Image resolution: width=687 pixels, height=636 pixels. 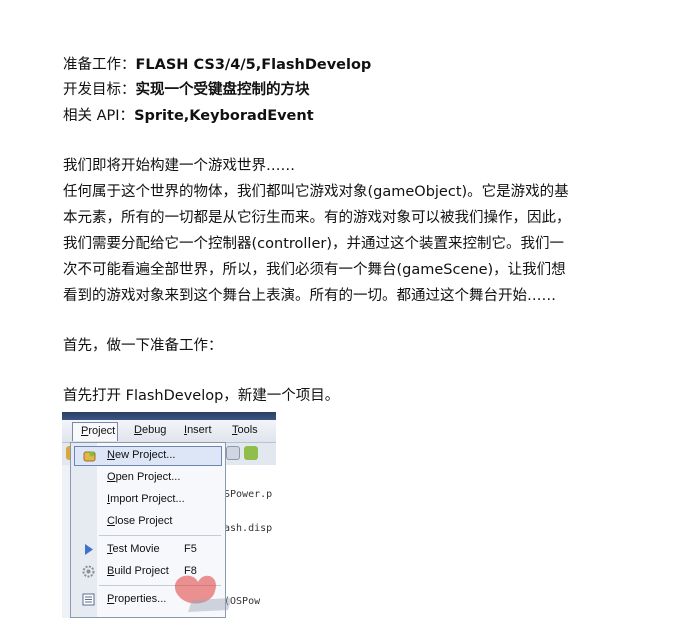 I want to click on properties-icon, so click(x=88, y=599).